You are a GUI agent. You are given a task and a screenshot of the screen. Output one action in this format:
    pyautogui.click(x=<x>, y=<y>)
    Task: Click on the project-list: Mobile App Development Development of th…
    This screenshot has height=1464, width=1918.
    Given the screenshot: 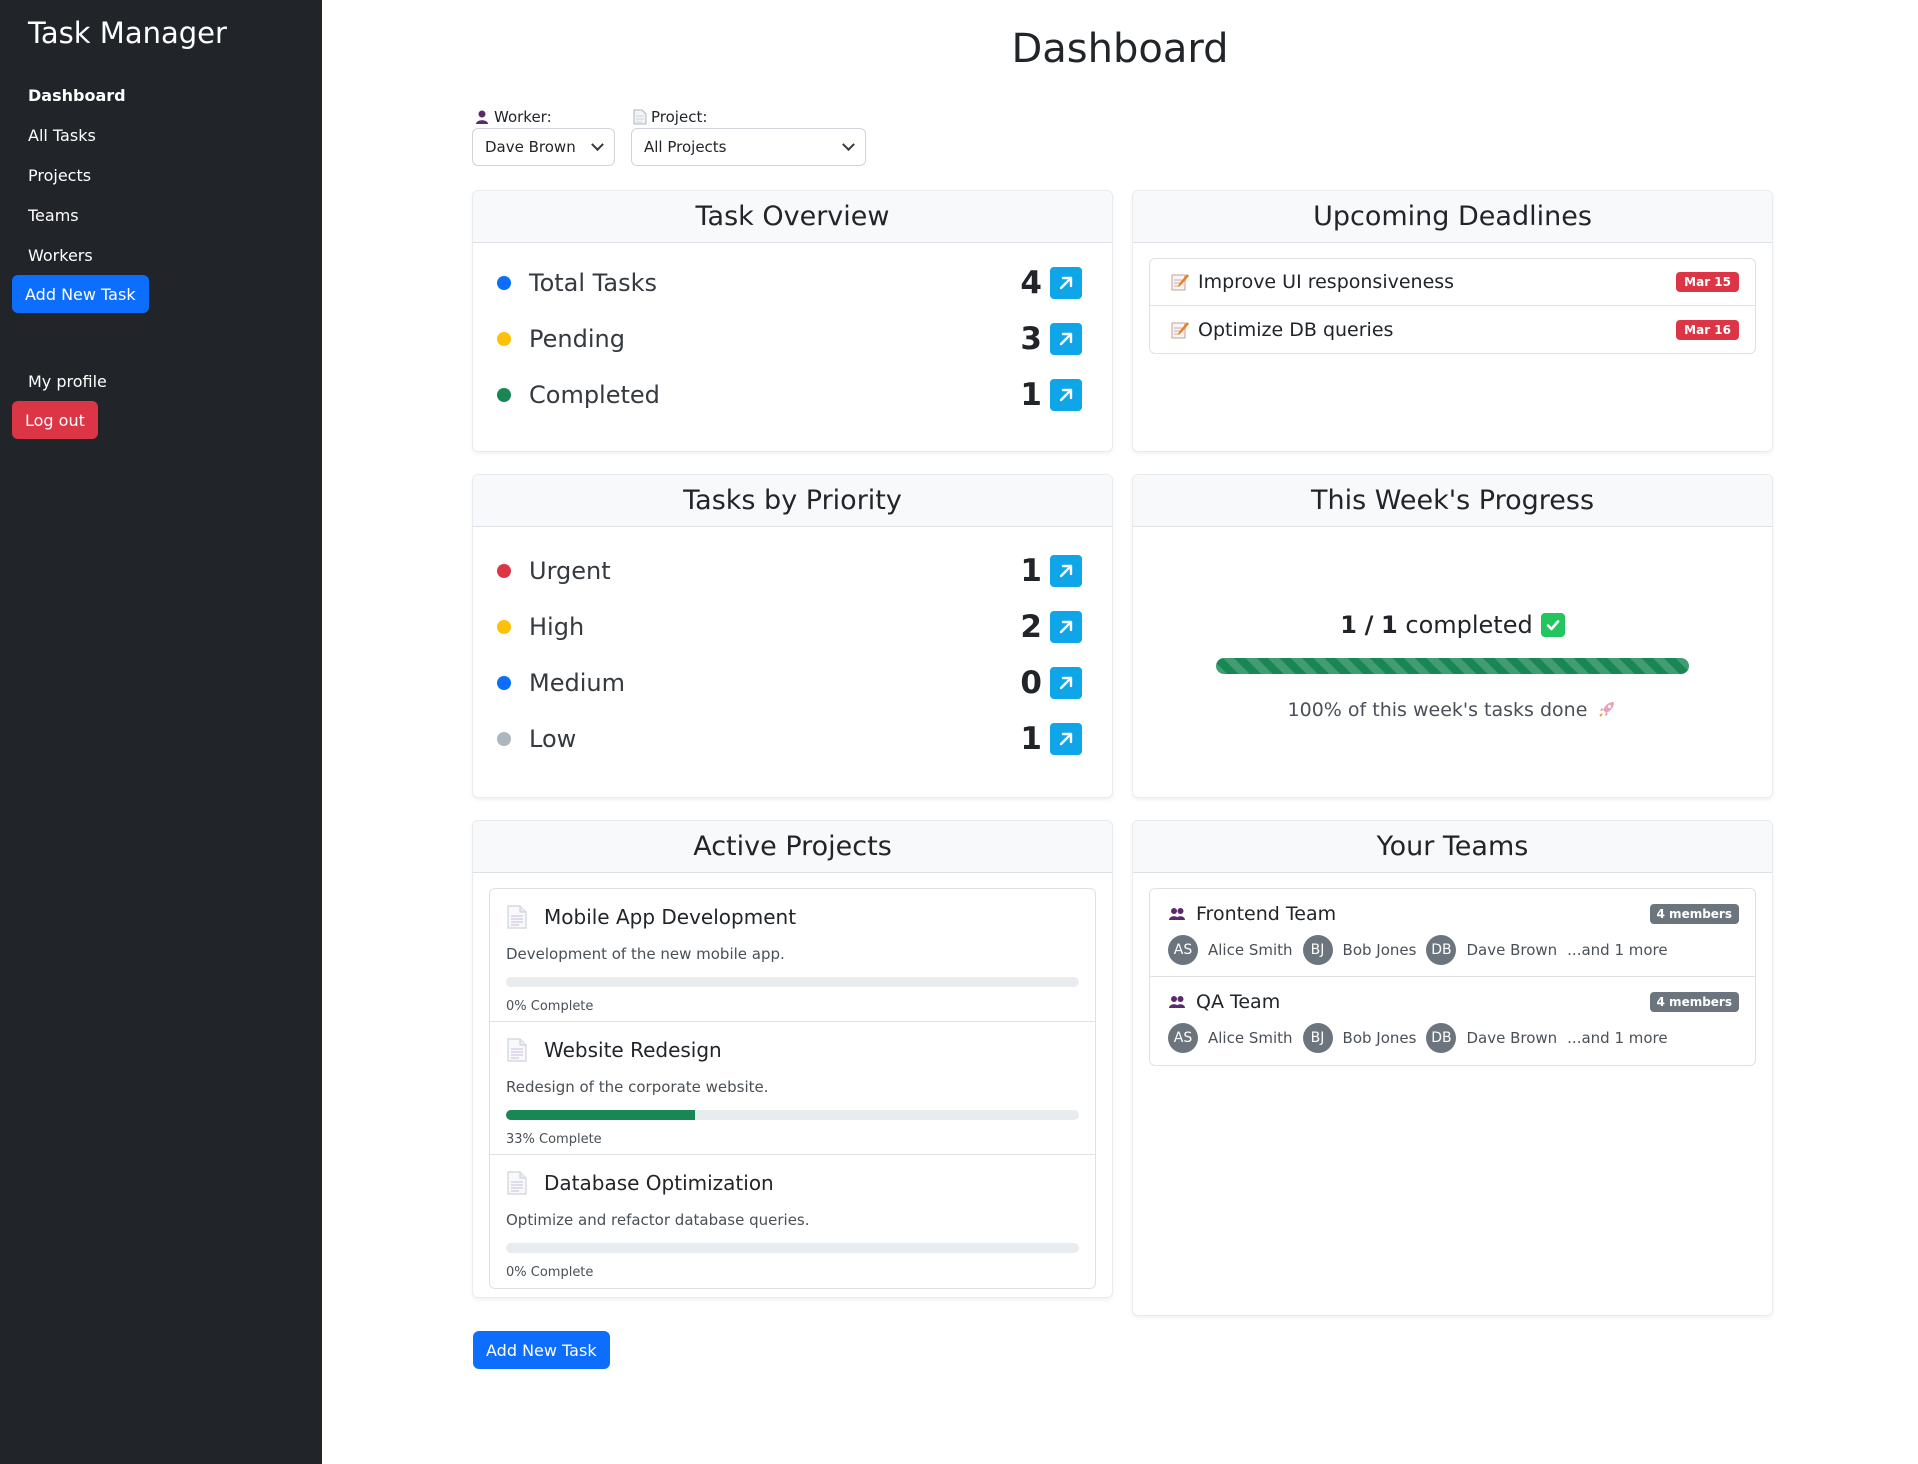 What is the action you would take?
    pyautogui.click(x=792, y=1088)
    